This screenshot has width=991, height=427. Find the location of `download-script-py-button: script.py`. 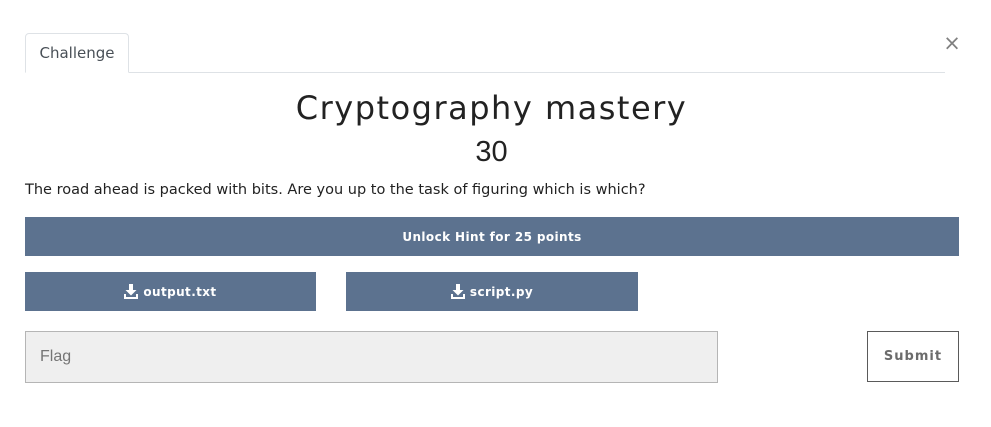

download-script-py-button: script.py is located at coordinates (492, 291).